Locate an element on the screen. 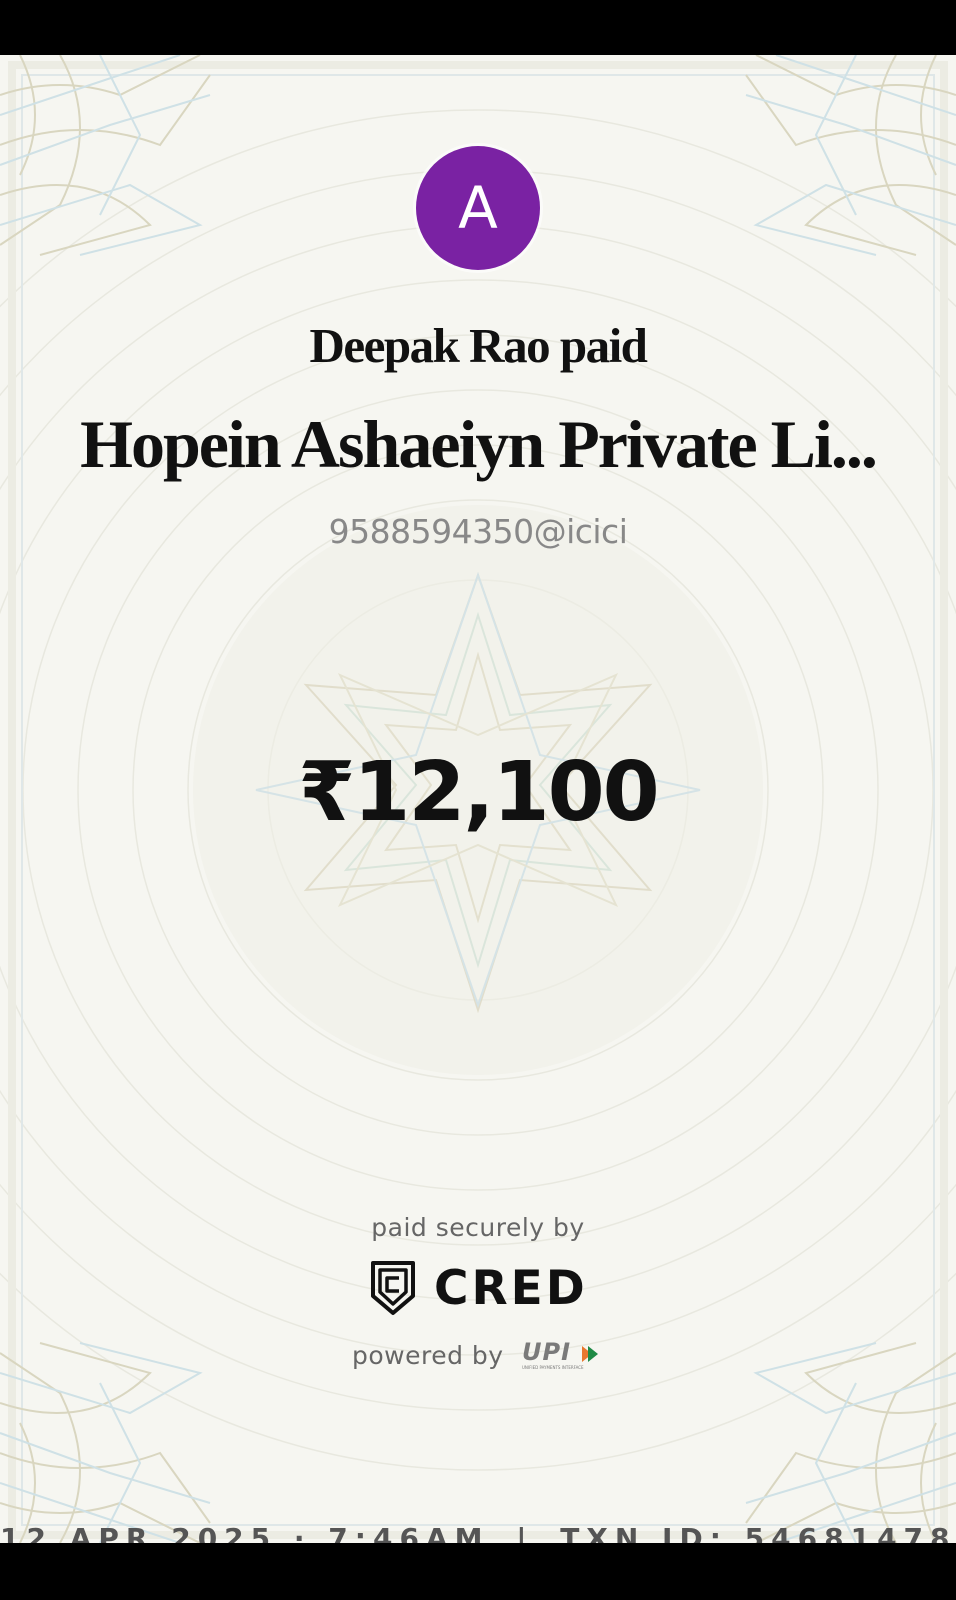 Image resolution: width=956 pixels, height=1600 pixels. paid-securely-label: paid securely by is located at coordinates (478, 1227).